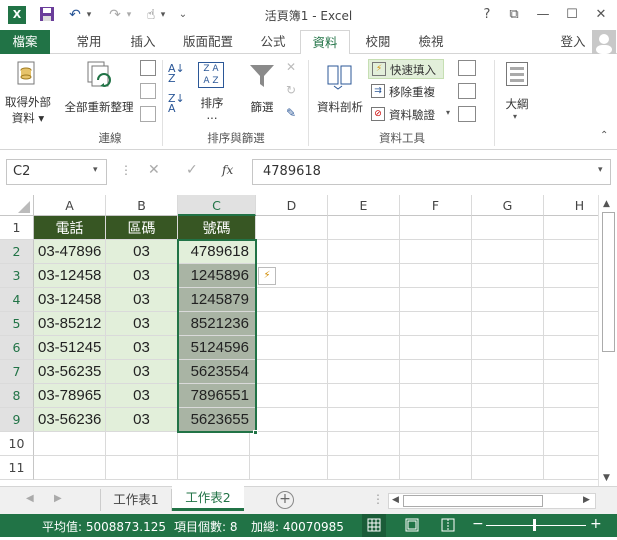 This screenshot has width=617, height=540. I want to click on empty-cells-bottom, so click(145, 456).